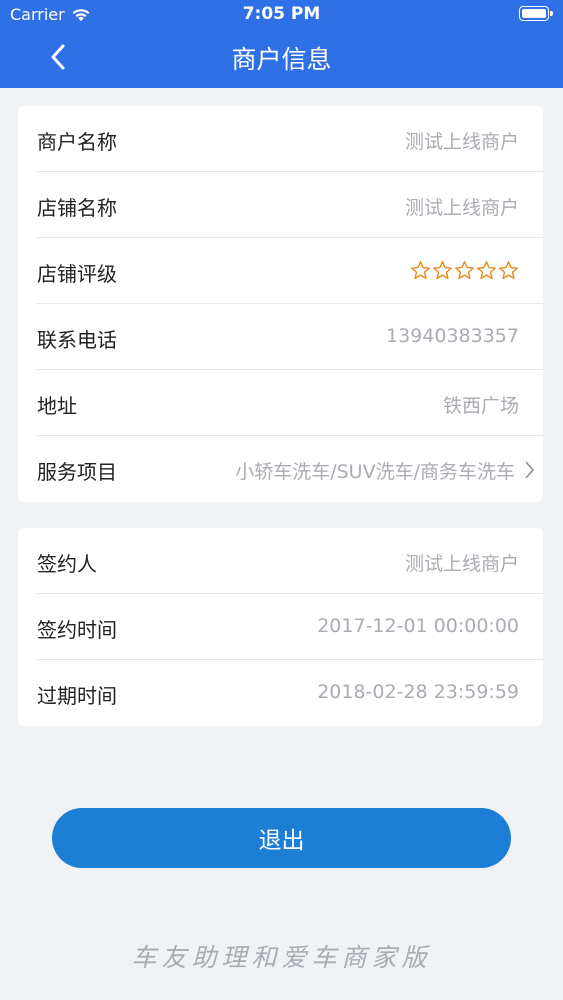  What do you see at coordinates (77, 472) in the screenshot?
I see `services-label: 服务项目` at bounding box center [77, 472].